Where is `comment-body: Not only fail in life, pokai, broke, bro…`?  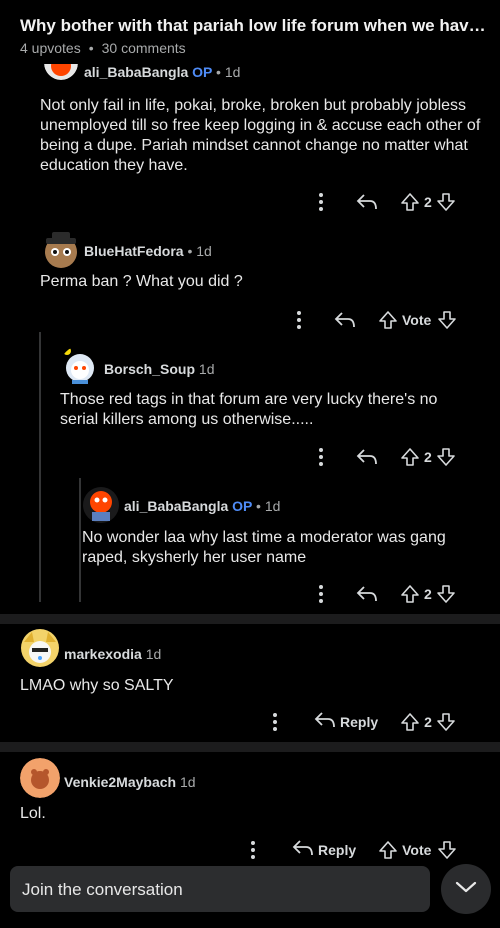 comment-body: Not only fail in life, pokai, broke, bro… is located at coordinates (260, 135).